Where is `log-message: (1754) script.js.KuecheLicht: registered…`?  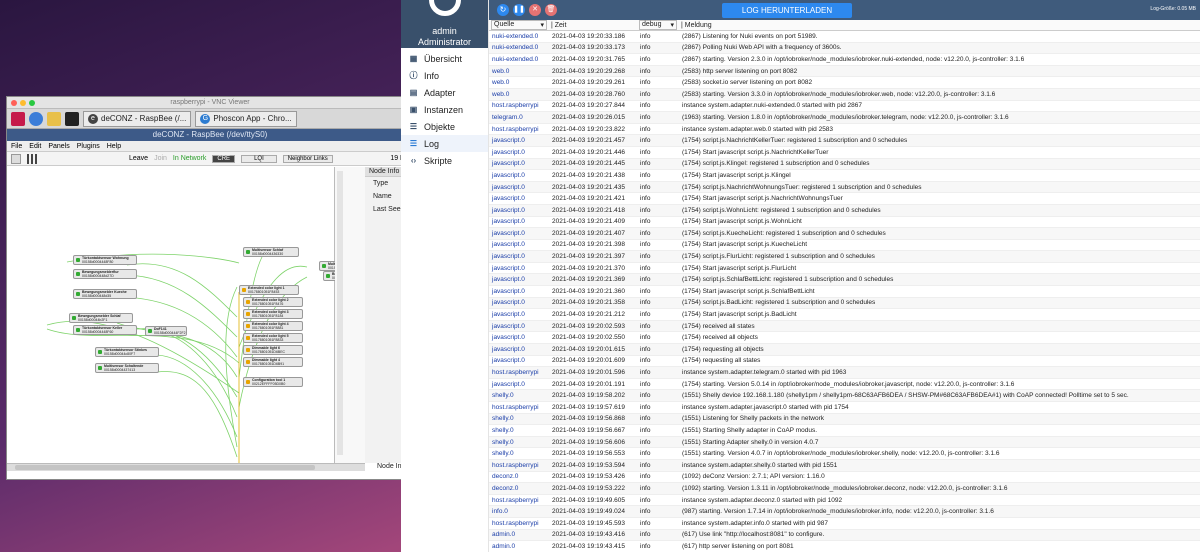 log-message: (1754) script.js.KuecheLicht: registered… is located at coordinates (939, 233).